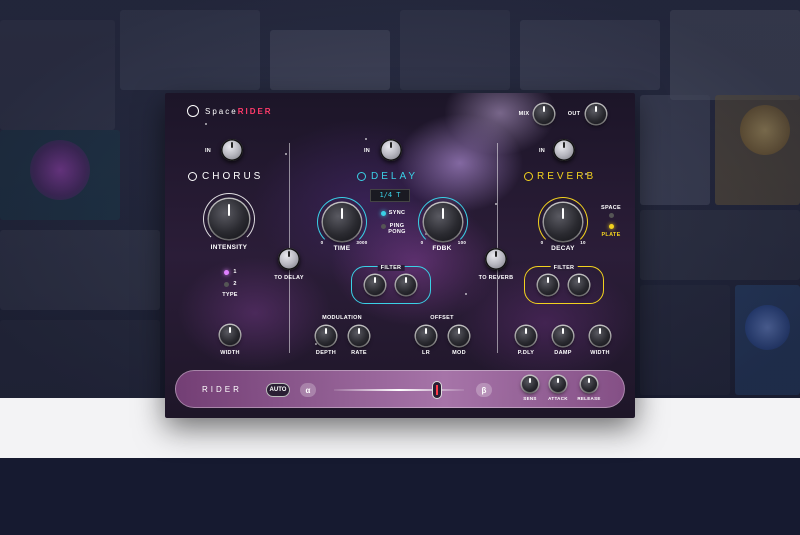 The image size is (800, 535). Describe the element at coordinates (600, 353) in the screenshot. I see `reverb-width-label: WIDTH` at that location.